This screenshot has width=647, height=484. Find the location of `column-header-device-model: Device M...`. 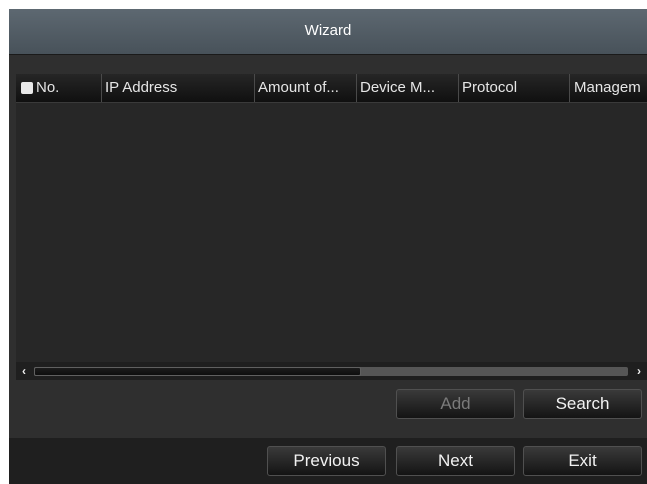

column-header-device-model: Device M... is located at coordinates (408, 88).